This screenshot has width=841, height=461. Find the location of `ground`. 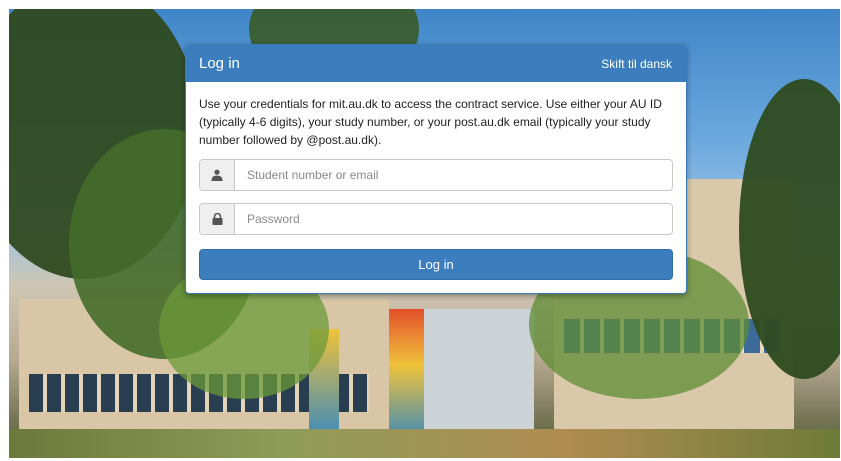

ground is located at coordinates (424, 443).